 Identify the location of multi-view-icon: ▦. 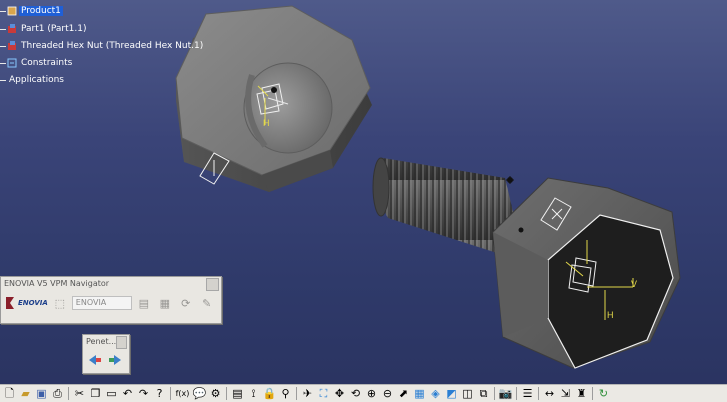
(419, 393).